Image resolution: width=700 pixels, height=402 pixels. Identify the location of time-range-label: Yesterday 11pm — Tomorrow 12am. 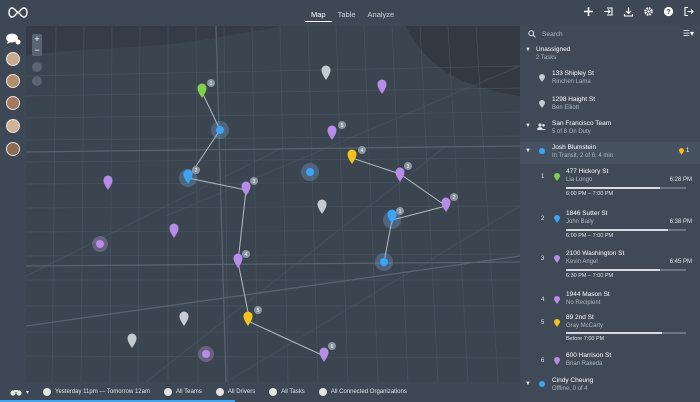
(102, 392).